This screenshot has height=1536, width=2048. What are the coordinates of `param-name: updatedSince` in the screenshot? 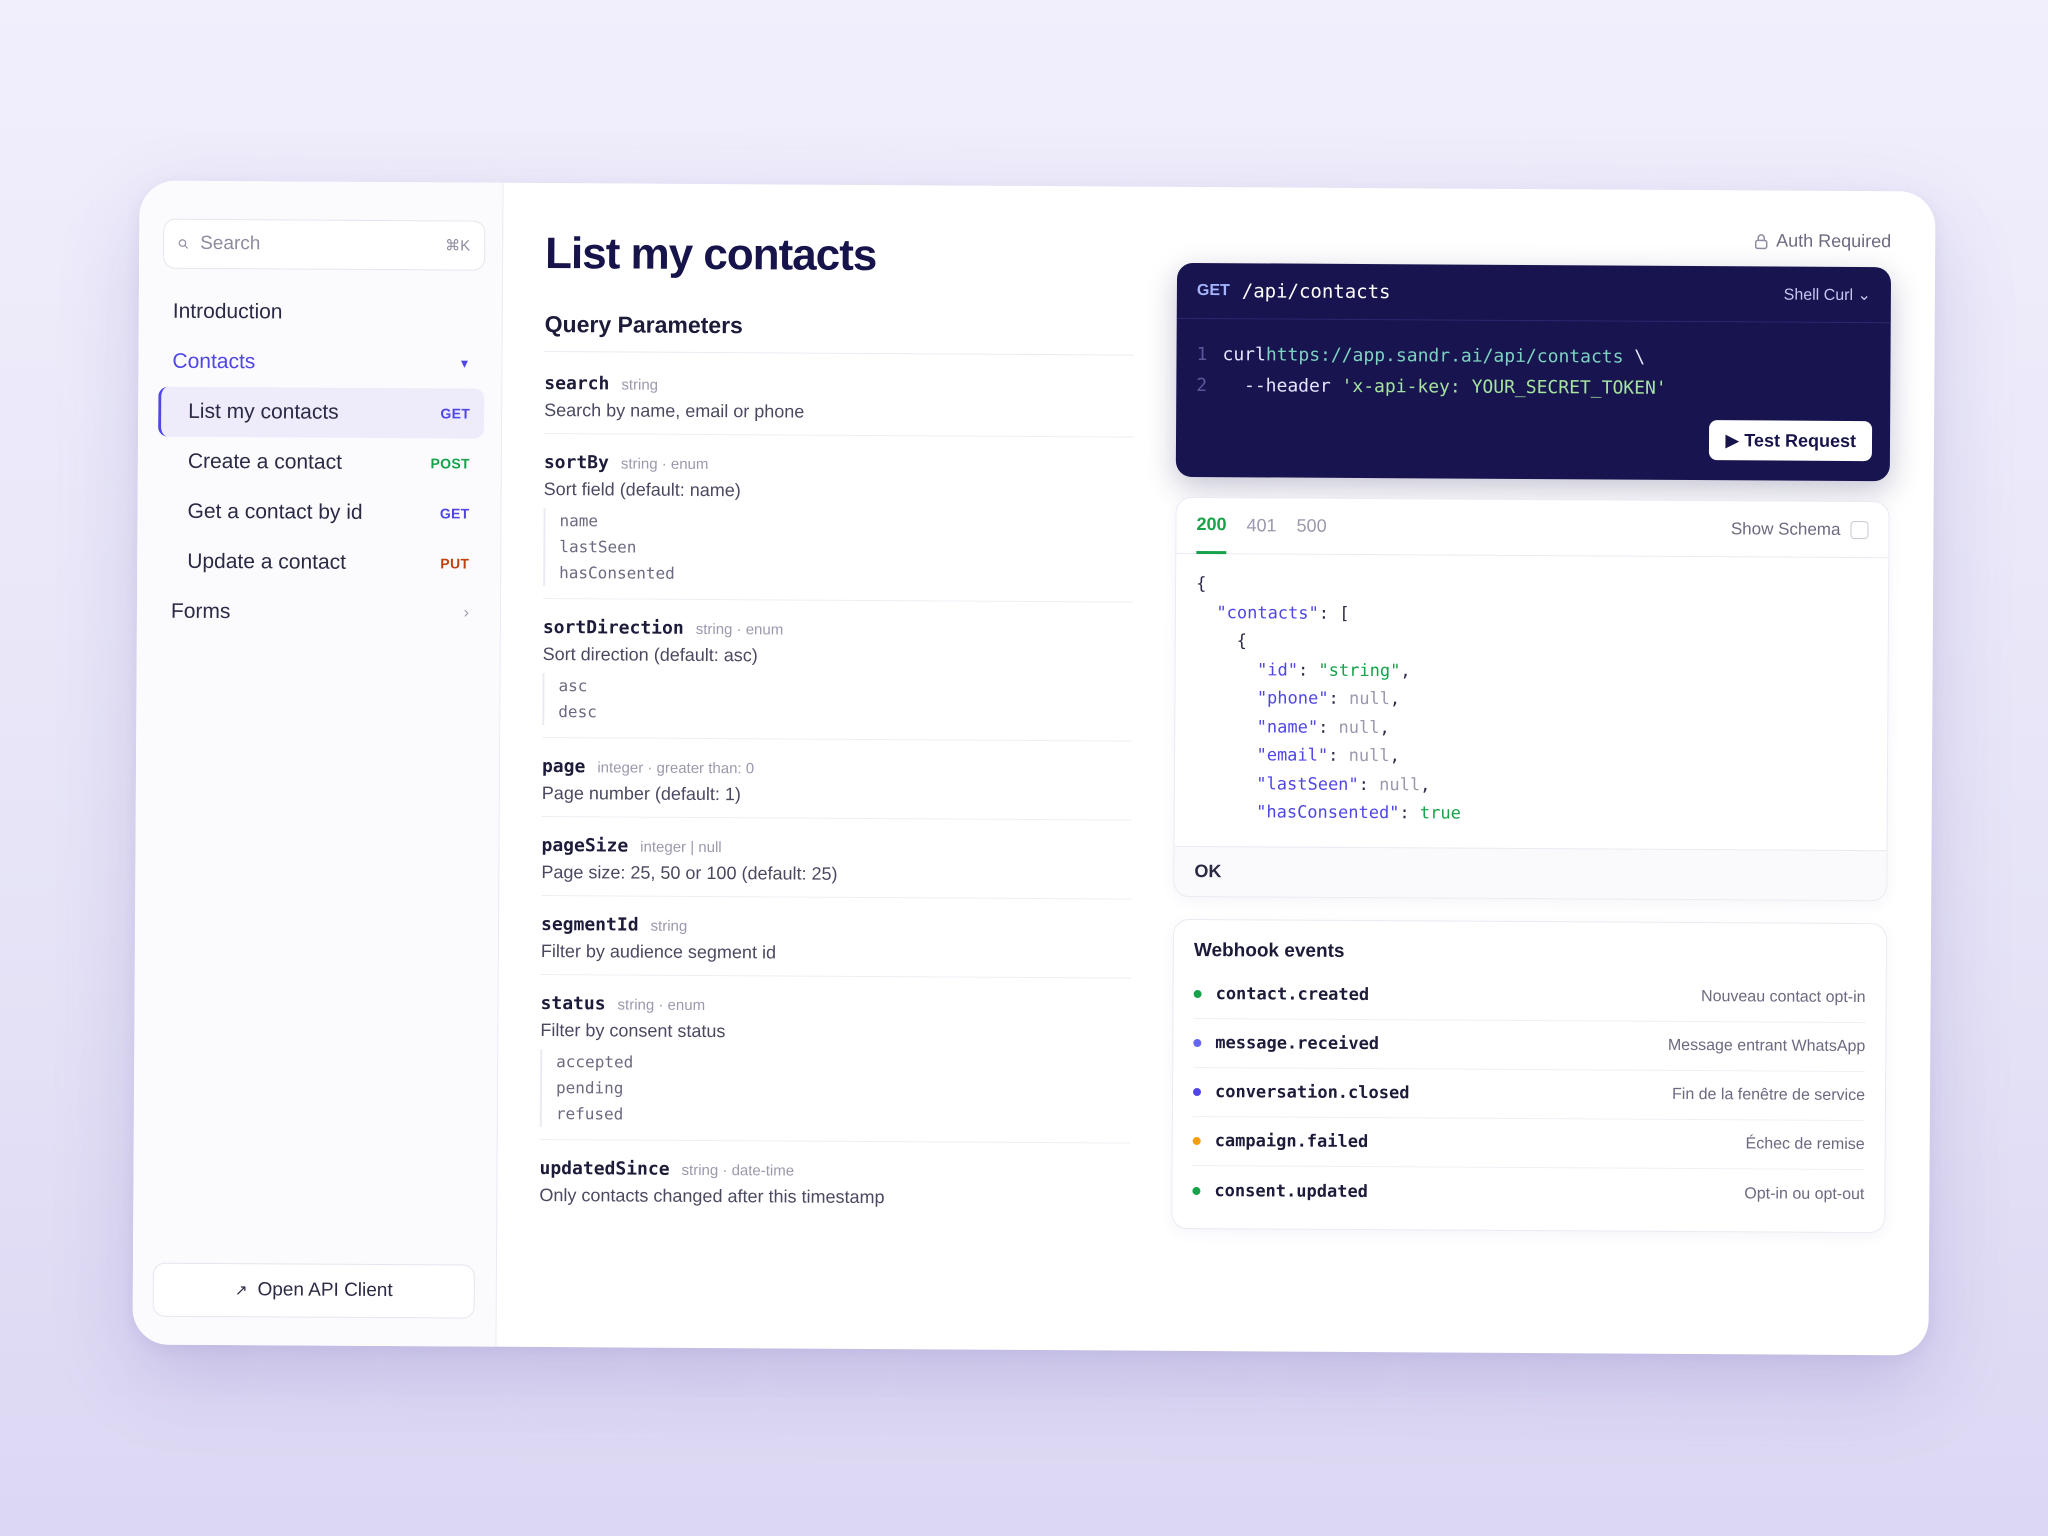 It's located at (604, 1168).